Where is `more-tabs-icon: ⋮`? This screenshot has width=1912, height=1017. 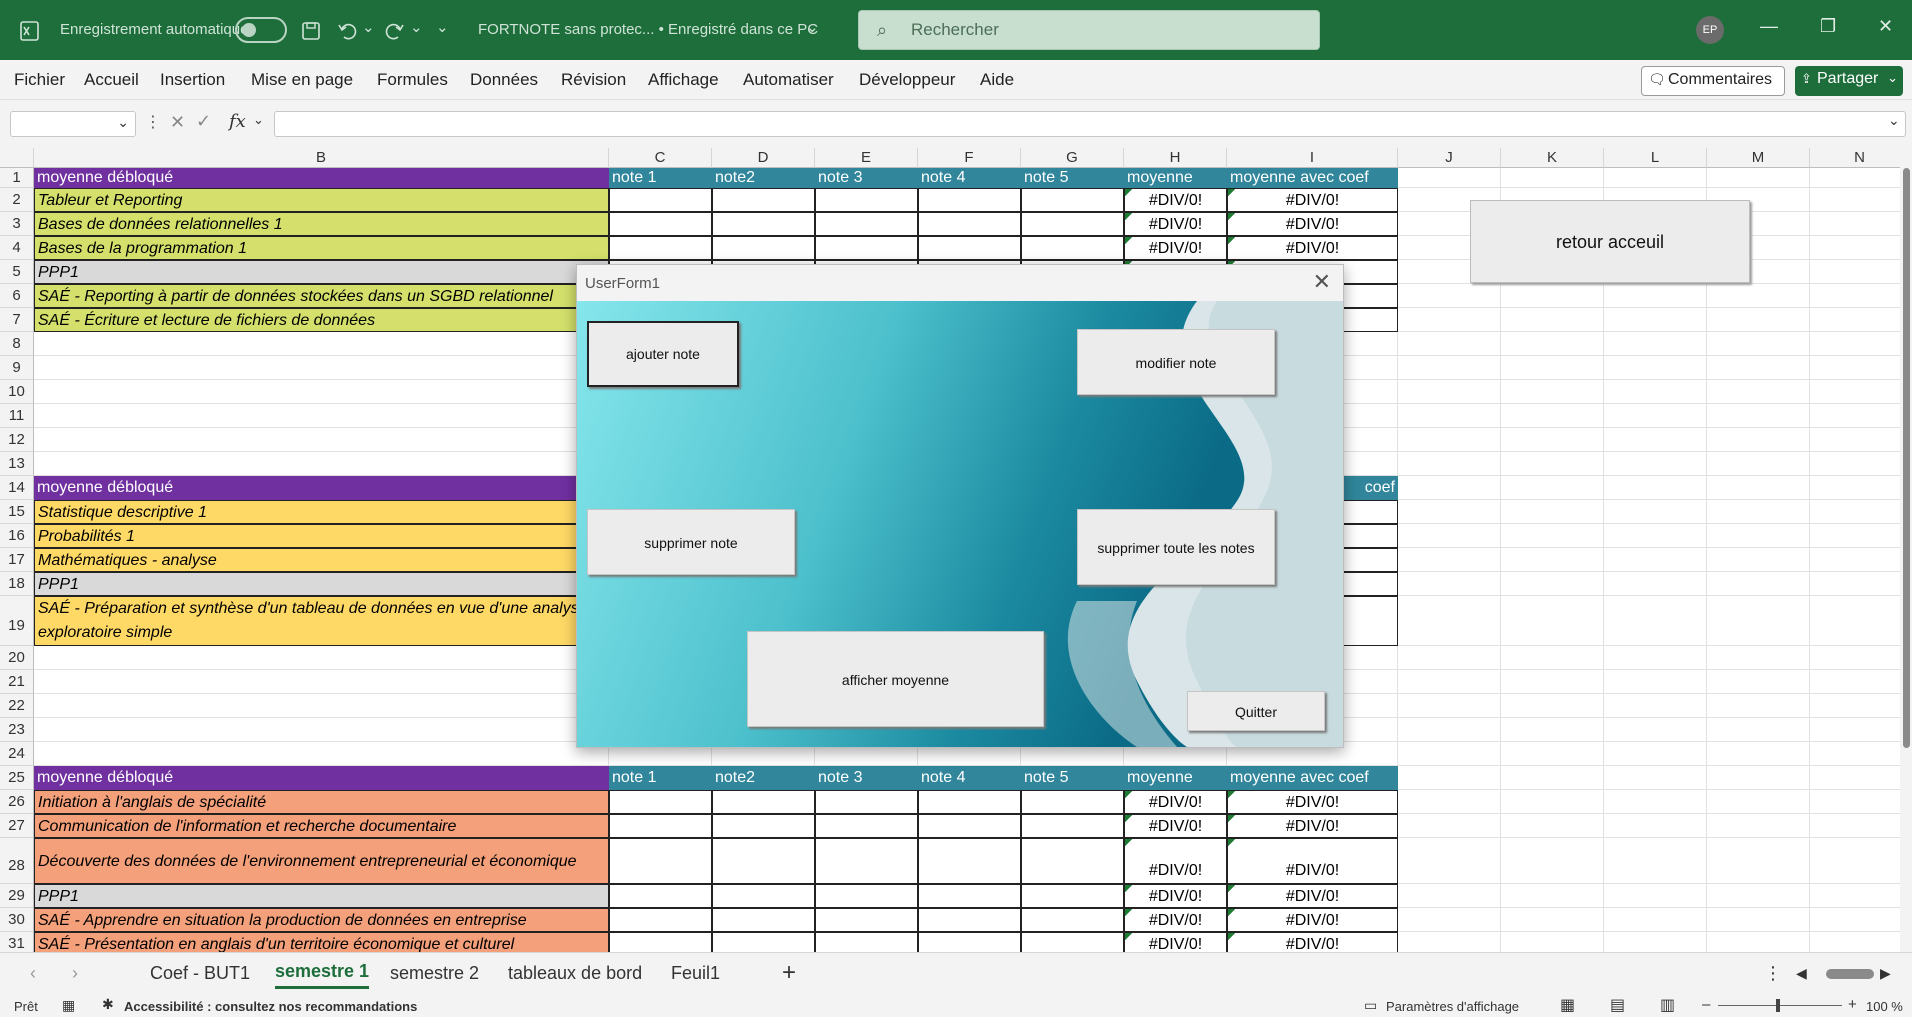 more-tabs-icon: ⋮ is located at coordinates (1773, 973).